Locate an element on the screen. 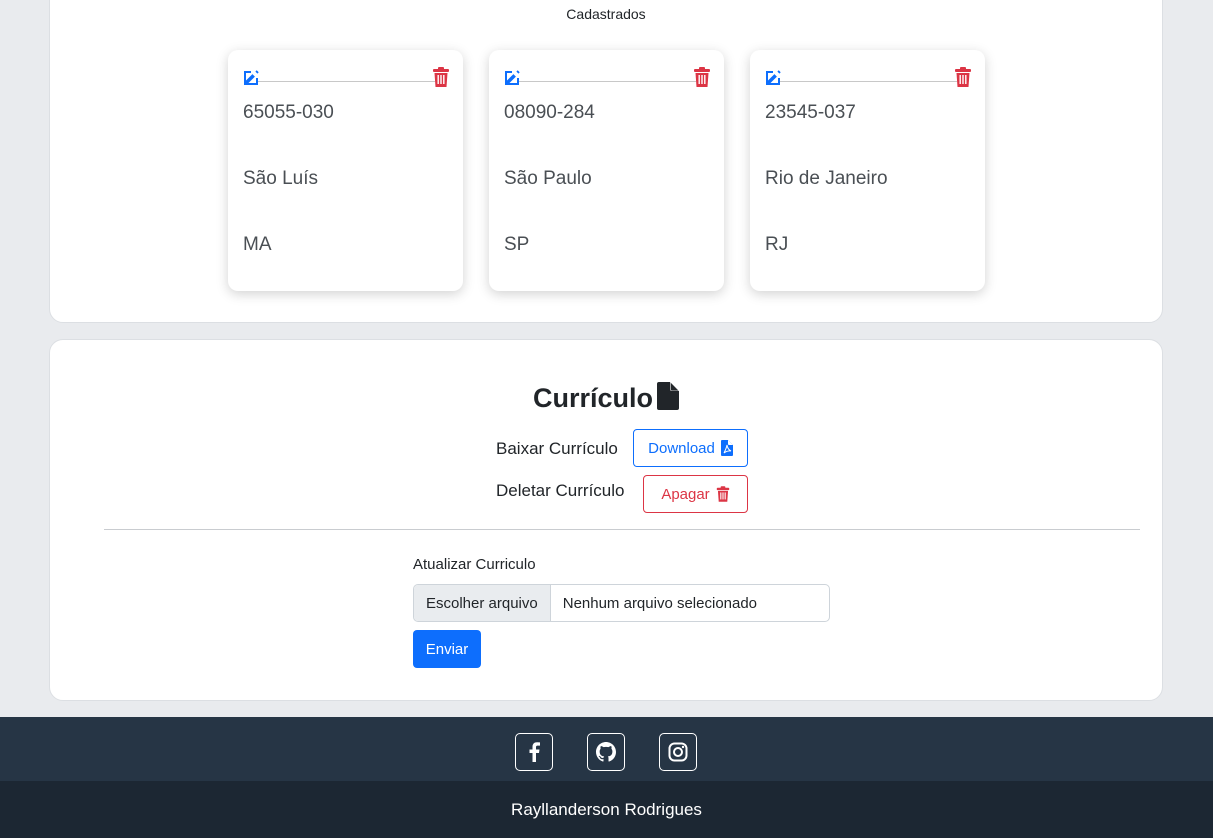 This screenshot has height=838, width=1213. curriculum-heading: Currículo is located at coordinates (606, 398).